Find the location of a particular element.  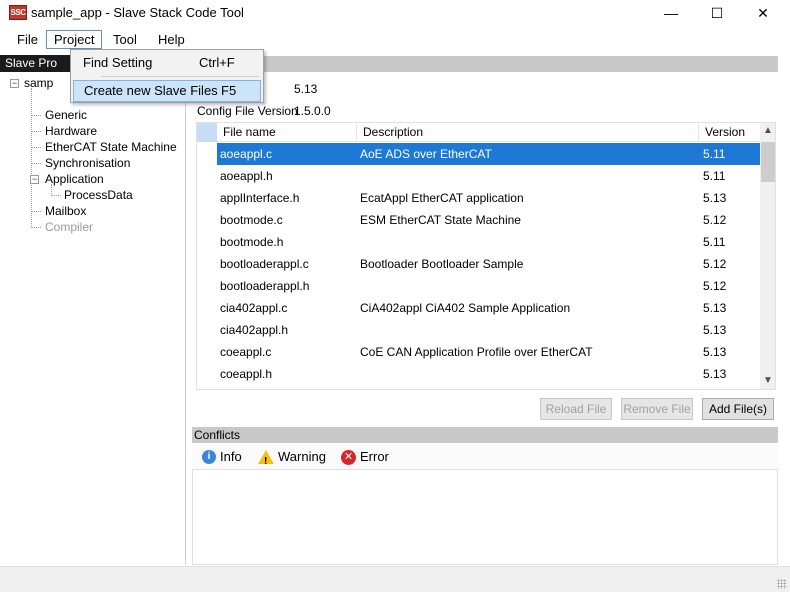

remove-file-button: Remove File is located at coordinates (657, 409).